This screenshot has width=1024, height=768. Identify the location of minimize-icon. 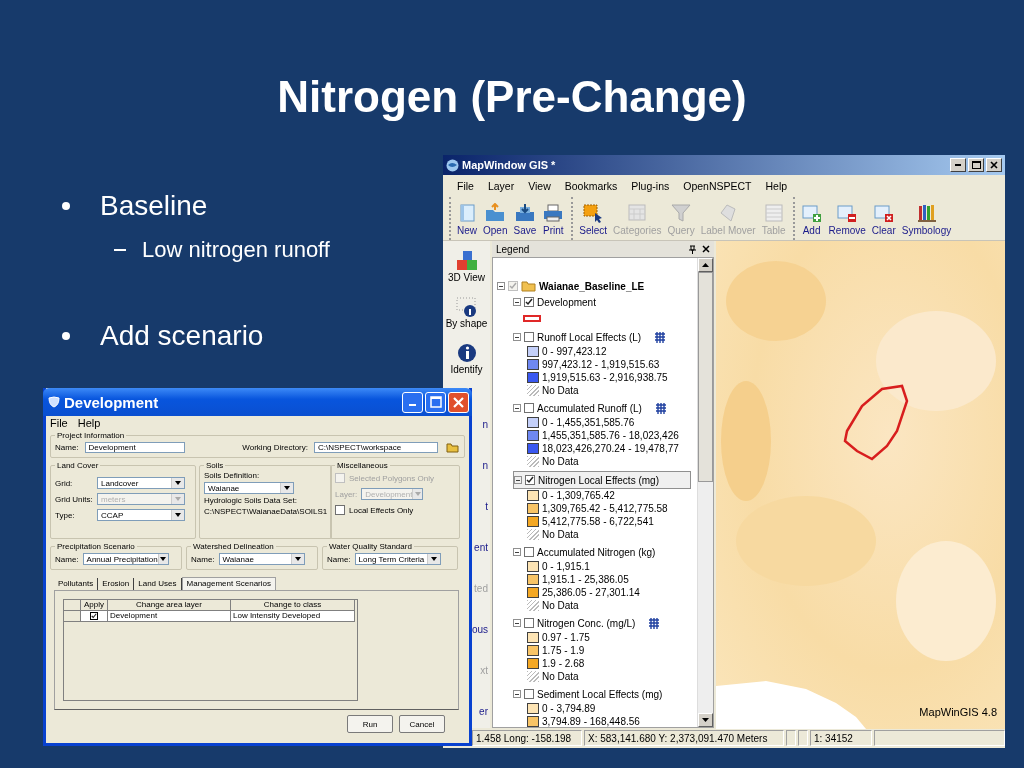
(958, 165).